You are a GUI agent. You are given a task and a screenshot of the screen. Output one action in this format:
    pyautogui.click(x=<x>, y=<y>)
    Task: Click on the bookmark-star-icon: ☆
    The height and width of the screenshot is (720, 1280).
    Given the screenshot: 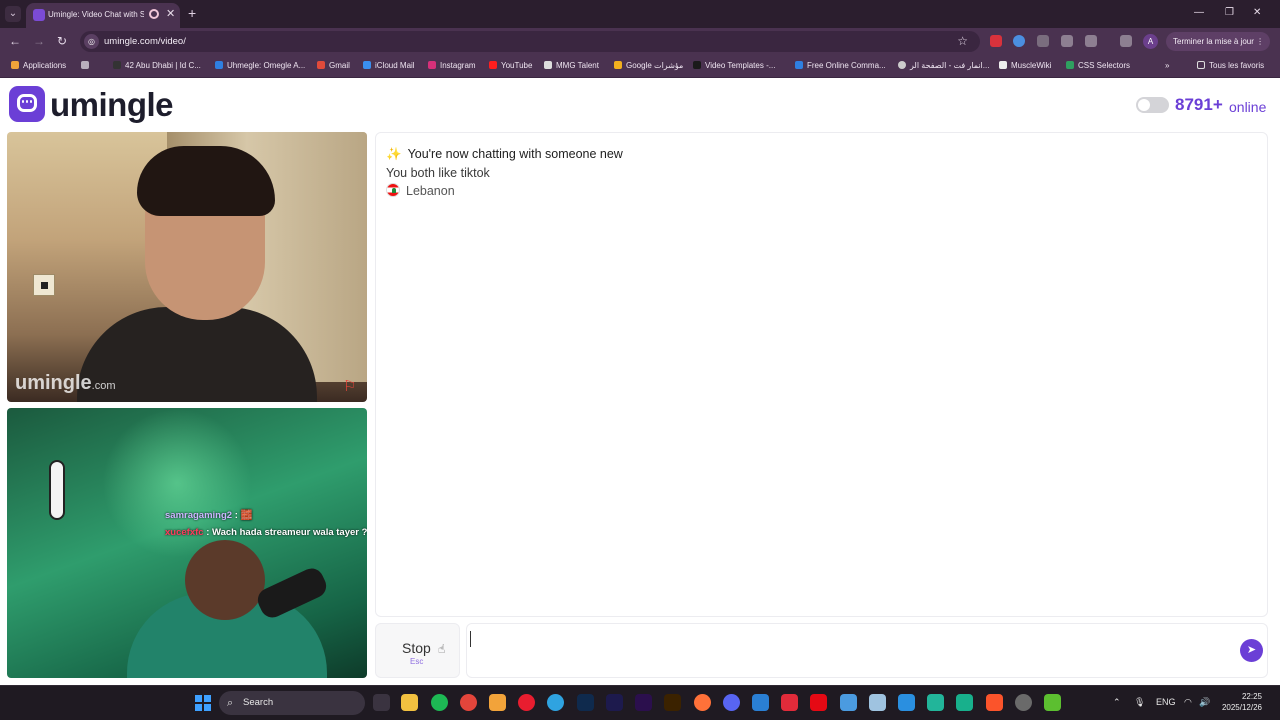 What is the action you would take?
    pyautogui.click(x=962, y=41)
    